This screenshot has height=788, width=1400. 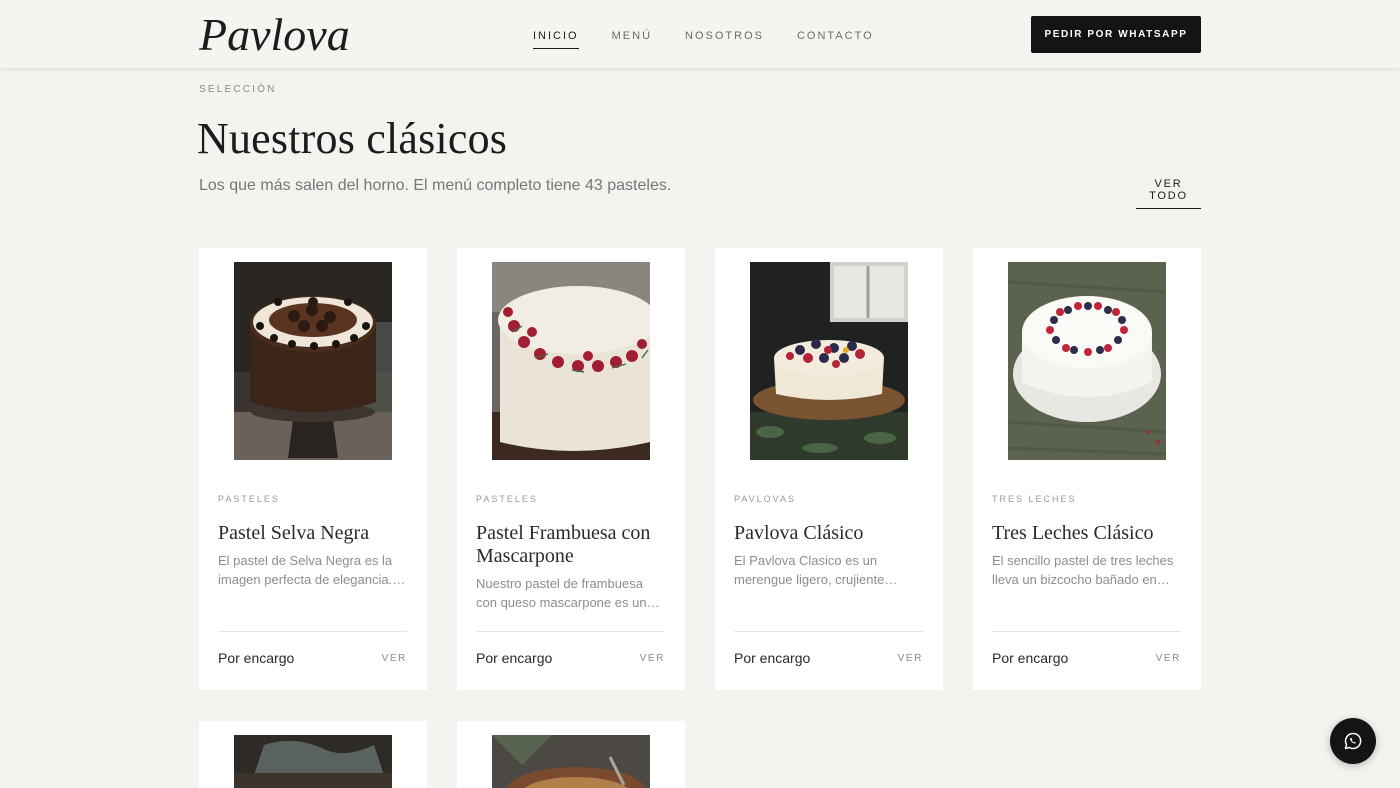 What do you see at coordinates (352, 138) in the screenshot?
I see `section-title: Nuestros clásicos` at bounding box center [352, 138].